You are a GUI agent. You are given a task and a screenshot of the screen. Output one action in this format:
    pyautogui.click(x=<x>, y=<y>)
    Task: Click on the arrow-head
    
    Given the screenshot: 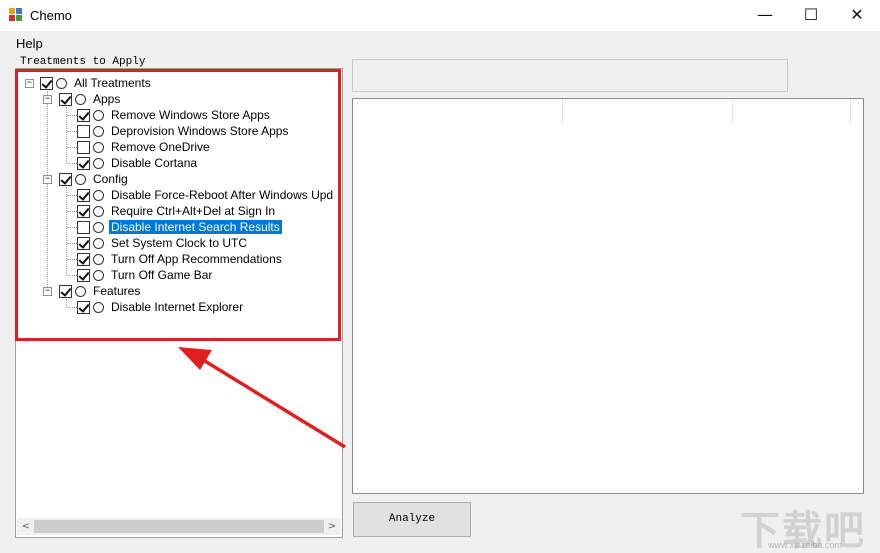 What is the action you would take?
    pyautogui.click(x=195, y=358)
    